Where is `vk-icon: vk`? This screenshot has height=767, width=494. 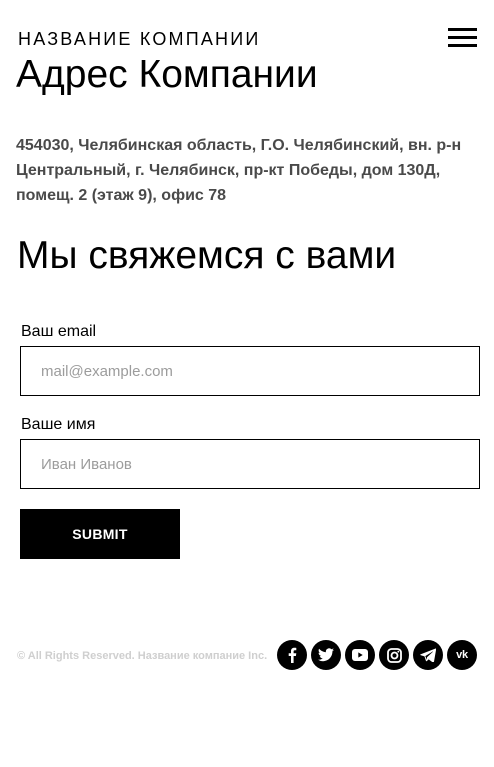 vk-icon: vk is located at coordinates (462, 655).